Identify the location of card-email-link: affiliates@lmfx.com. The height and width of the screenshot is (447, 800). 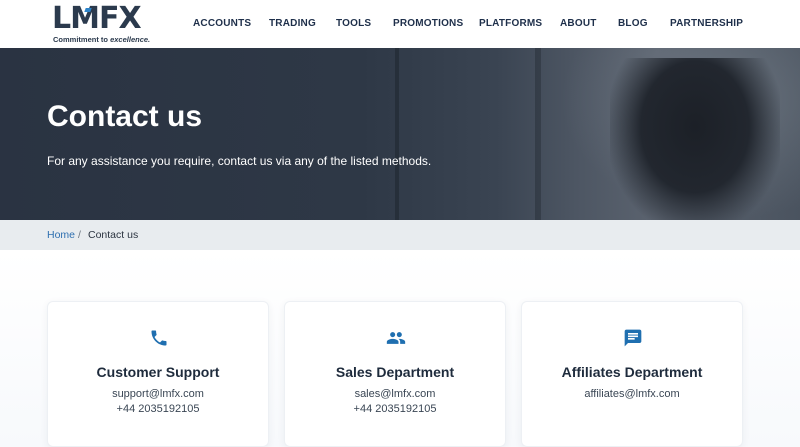
(632, 394).